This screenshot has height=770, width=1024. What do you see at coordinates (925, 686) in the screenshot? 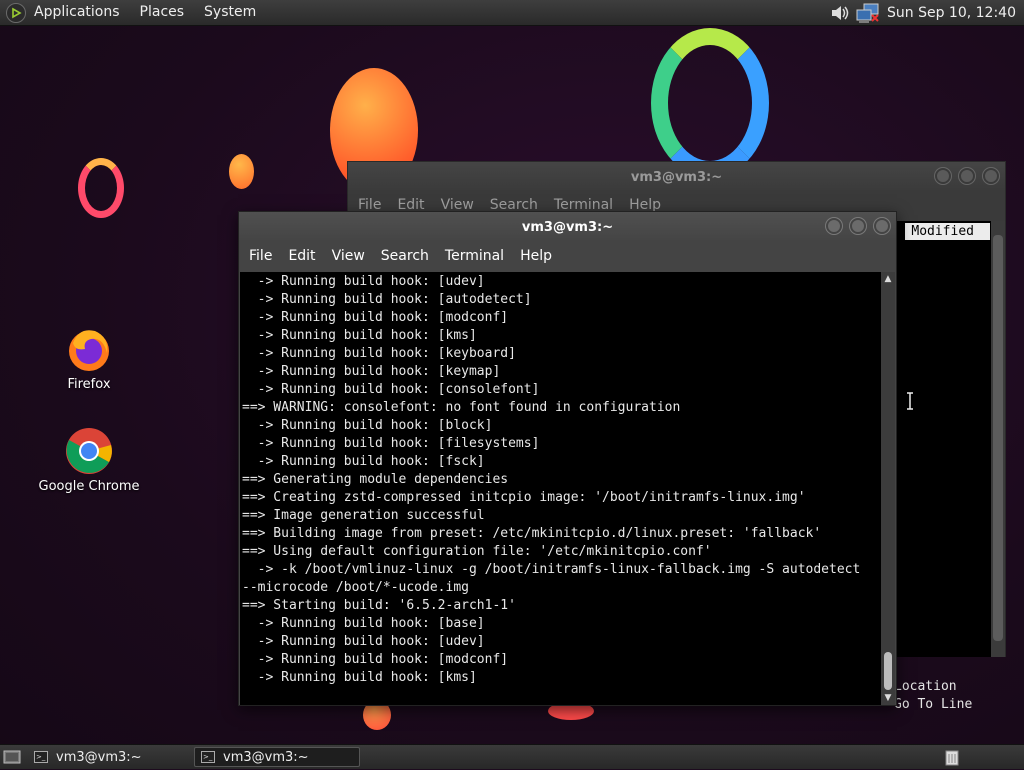
I see `nano-shortcut-location: Location` at bounding box center [925, 686].